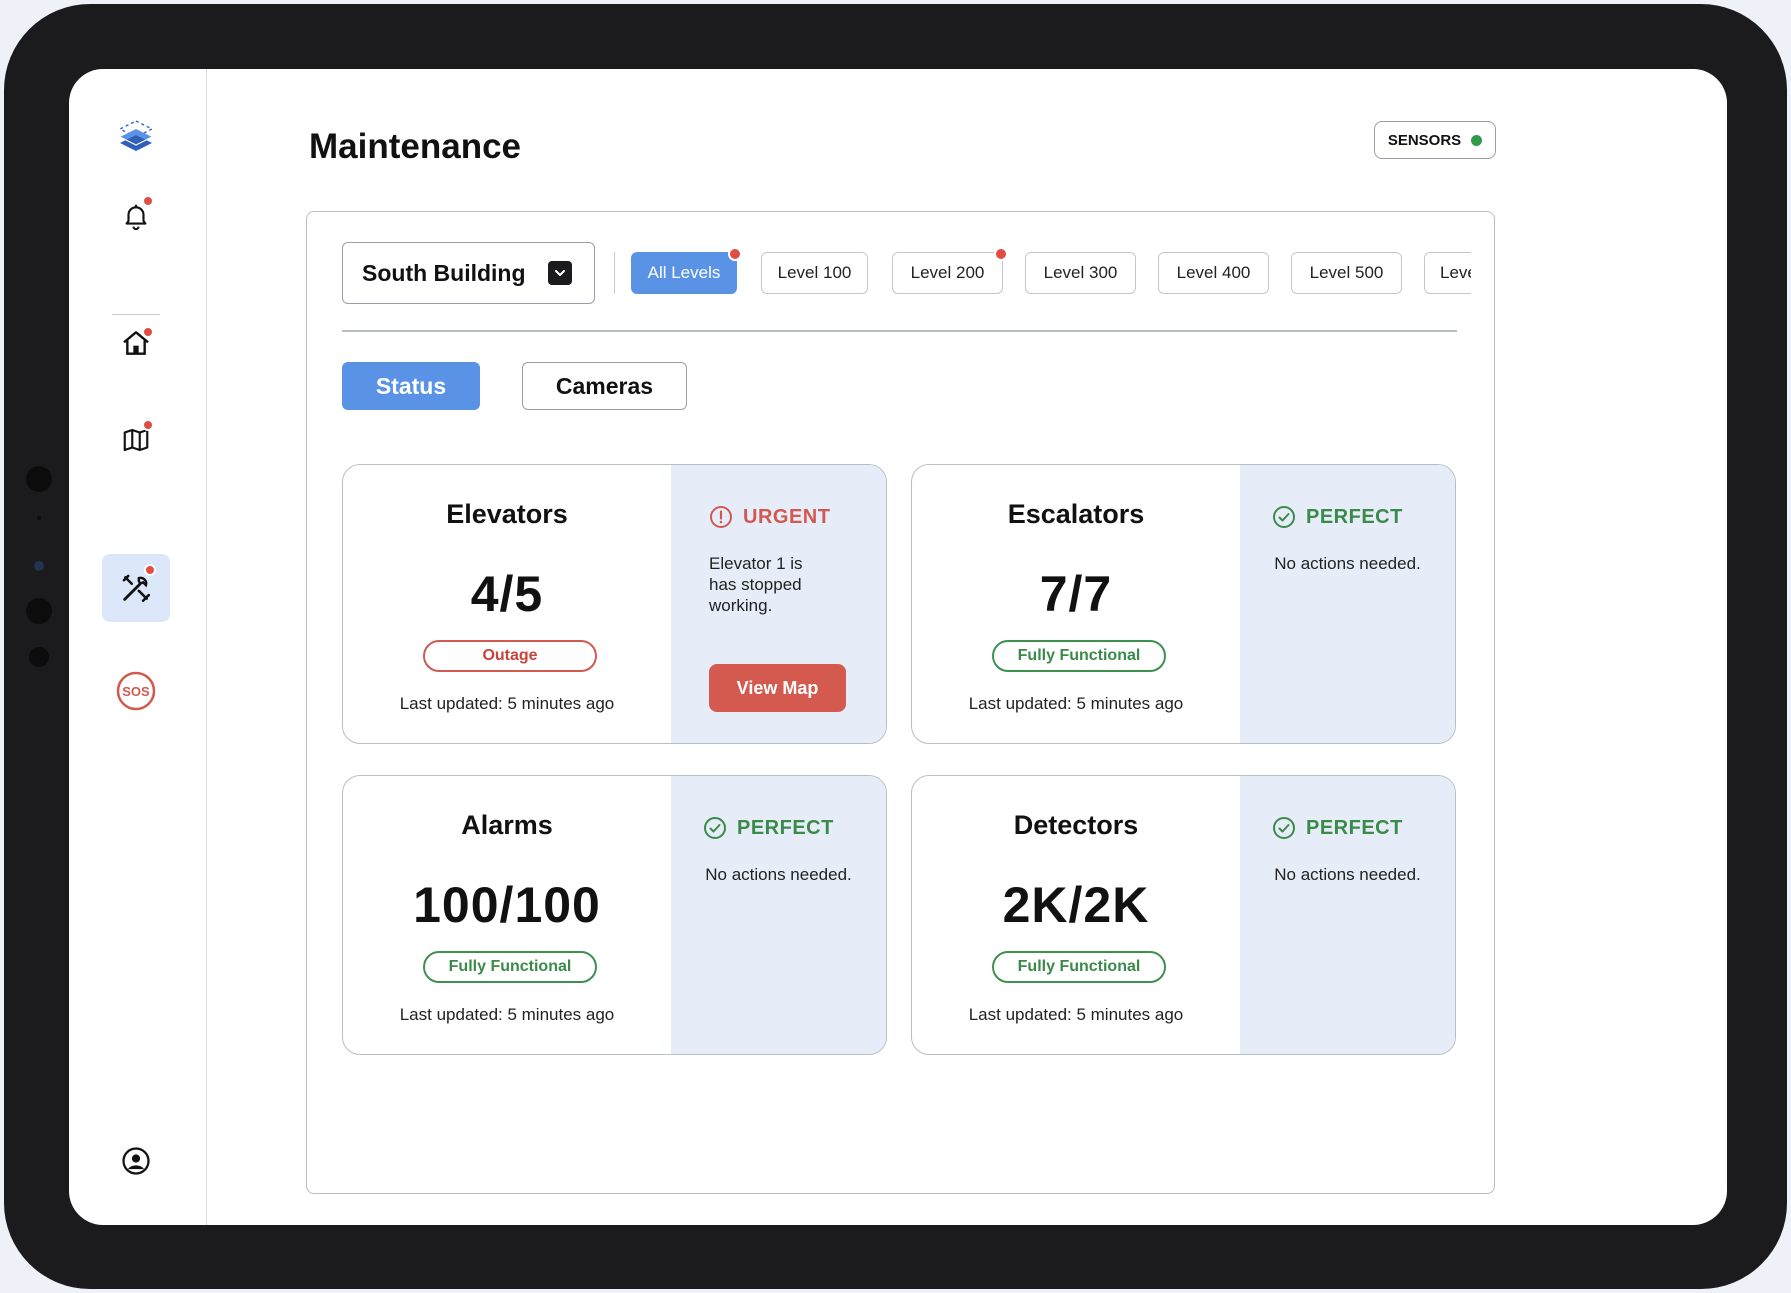 Image resolution: width=1791 pixels, height=1293 pixels. I want to click on toolbar-divider, so click(614, 273).